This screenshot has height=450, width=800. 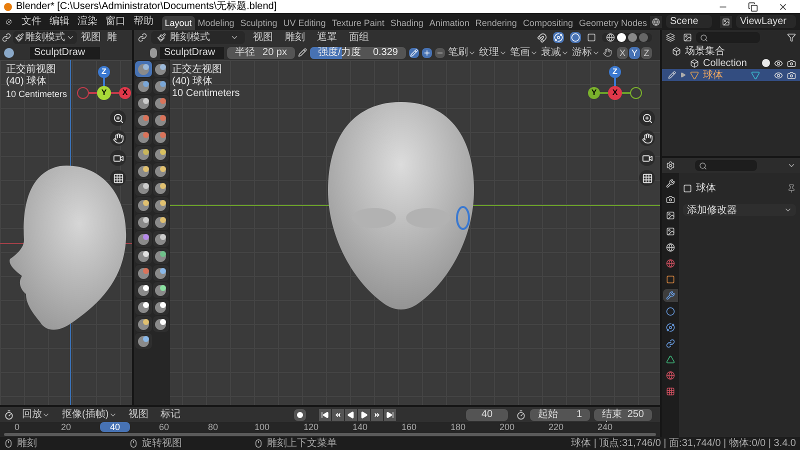 I want to click on symmetry-axis-toggle: Z, so click(x=646, y=52).